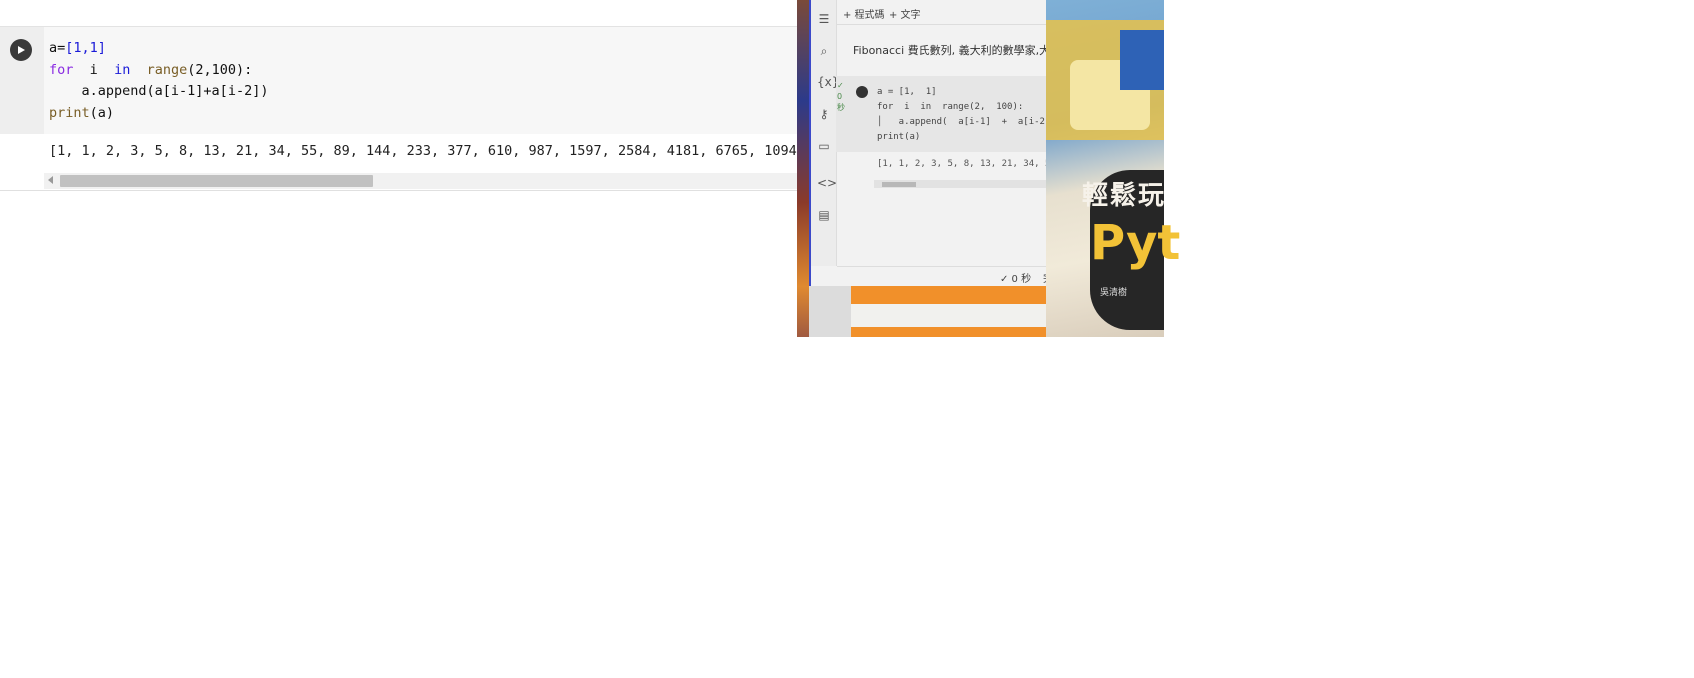 The width and height of the screenshot is (1694, 678). Describe the element at coordinates (175, 91) in the screenshot. I see `code-token: a.append(a[i-1]+a[i-2])` at that location.